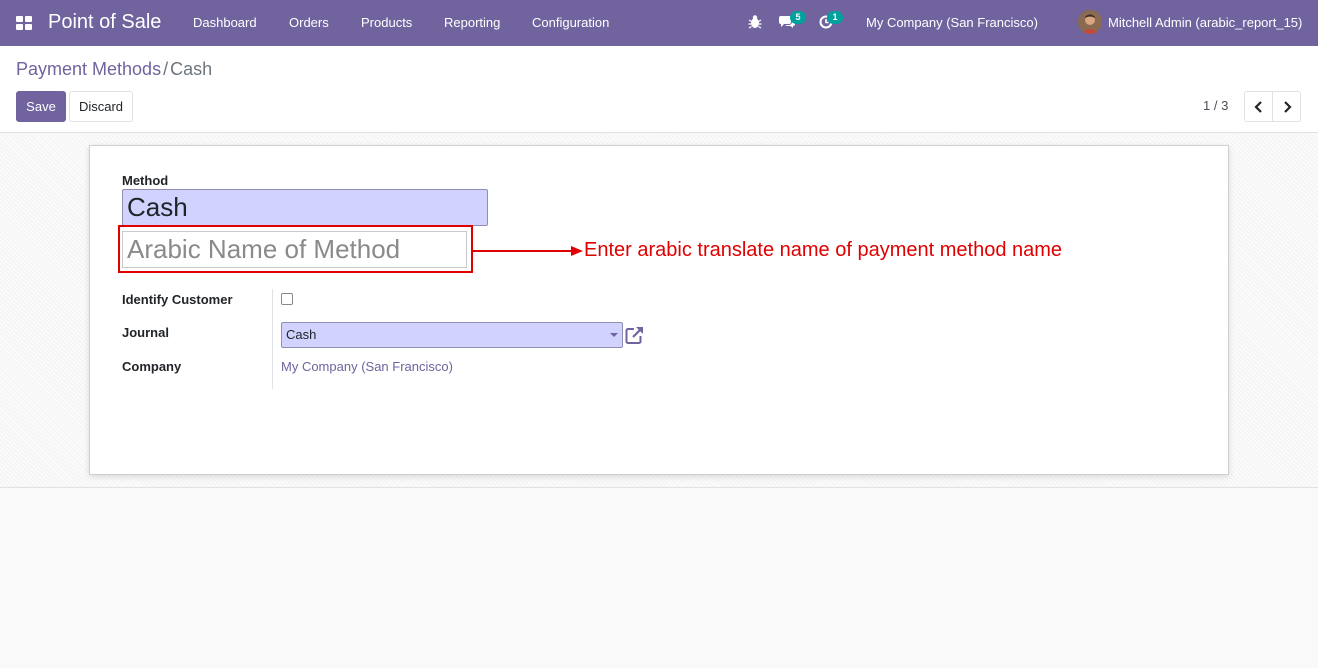 This screenshot has width=1318, height=668. What do you see at coordinates (24, 23) in the screenshot?
I see `apps-menu-icon` at bounding box center [24, 23].